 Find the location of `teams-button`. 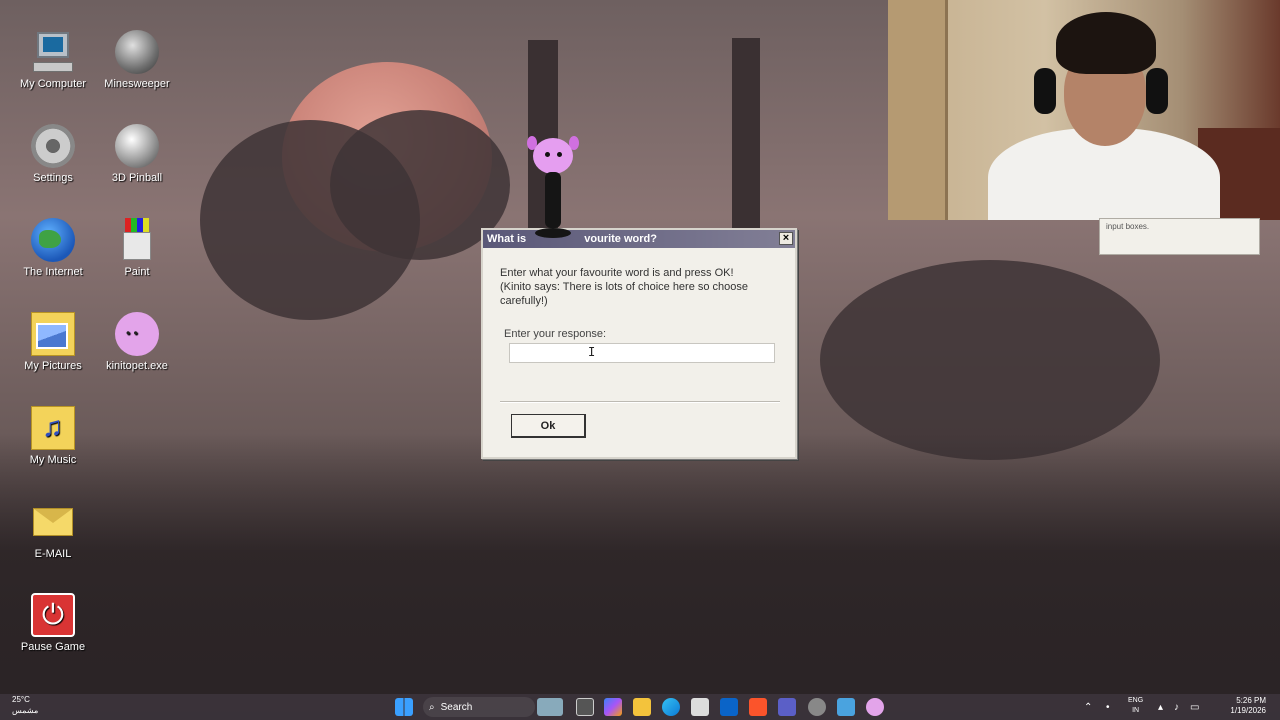

teams-button is located at coordinates (787, 707).